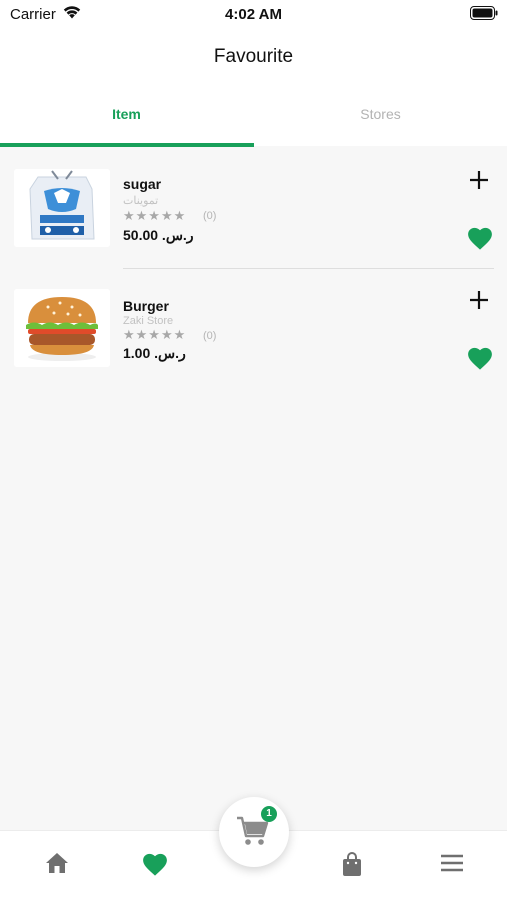  I want to click on list-item: sugar تموينات ★★★★★ (0) 50.00 .ر.س, so click(253, 202).